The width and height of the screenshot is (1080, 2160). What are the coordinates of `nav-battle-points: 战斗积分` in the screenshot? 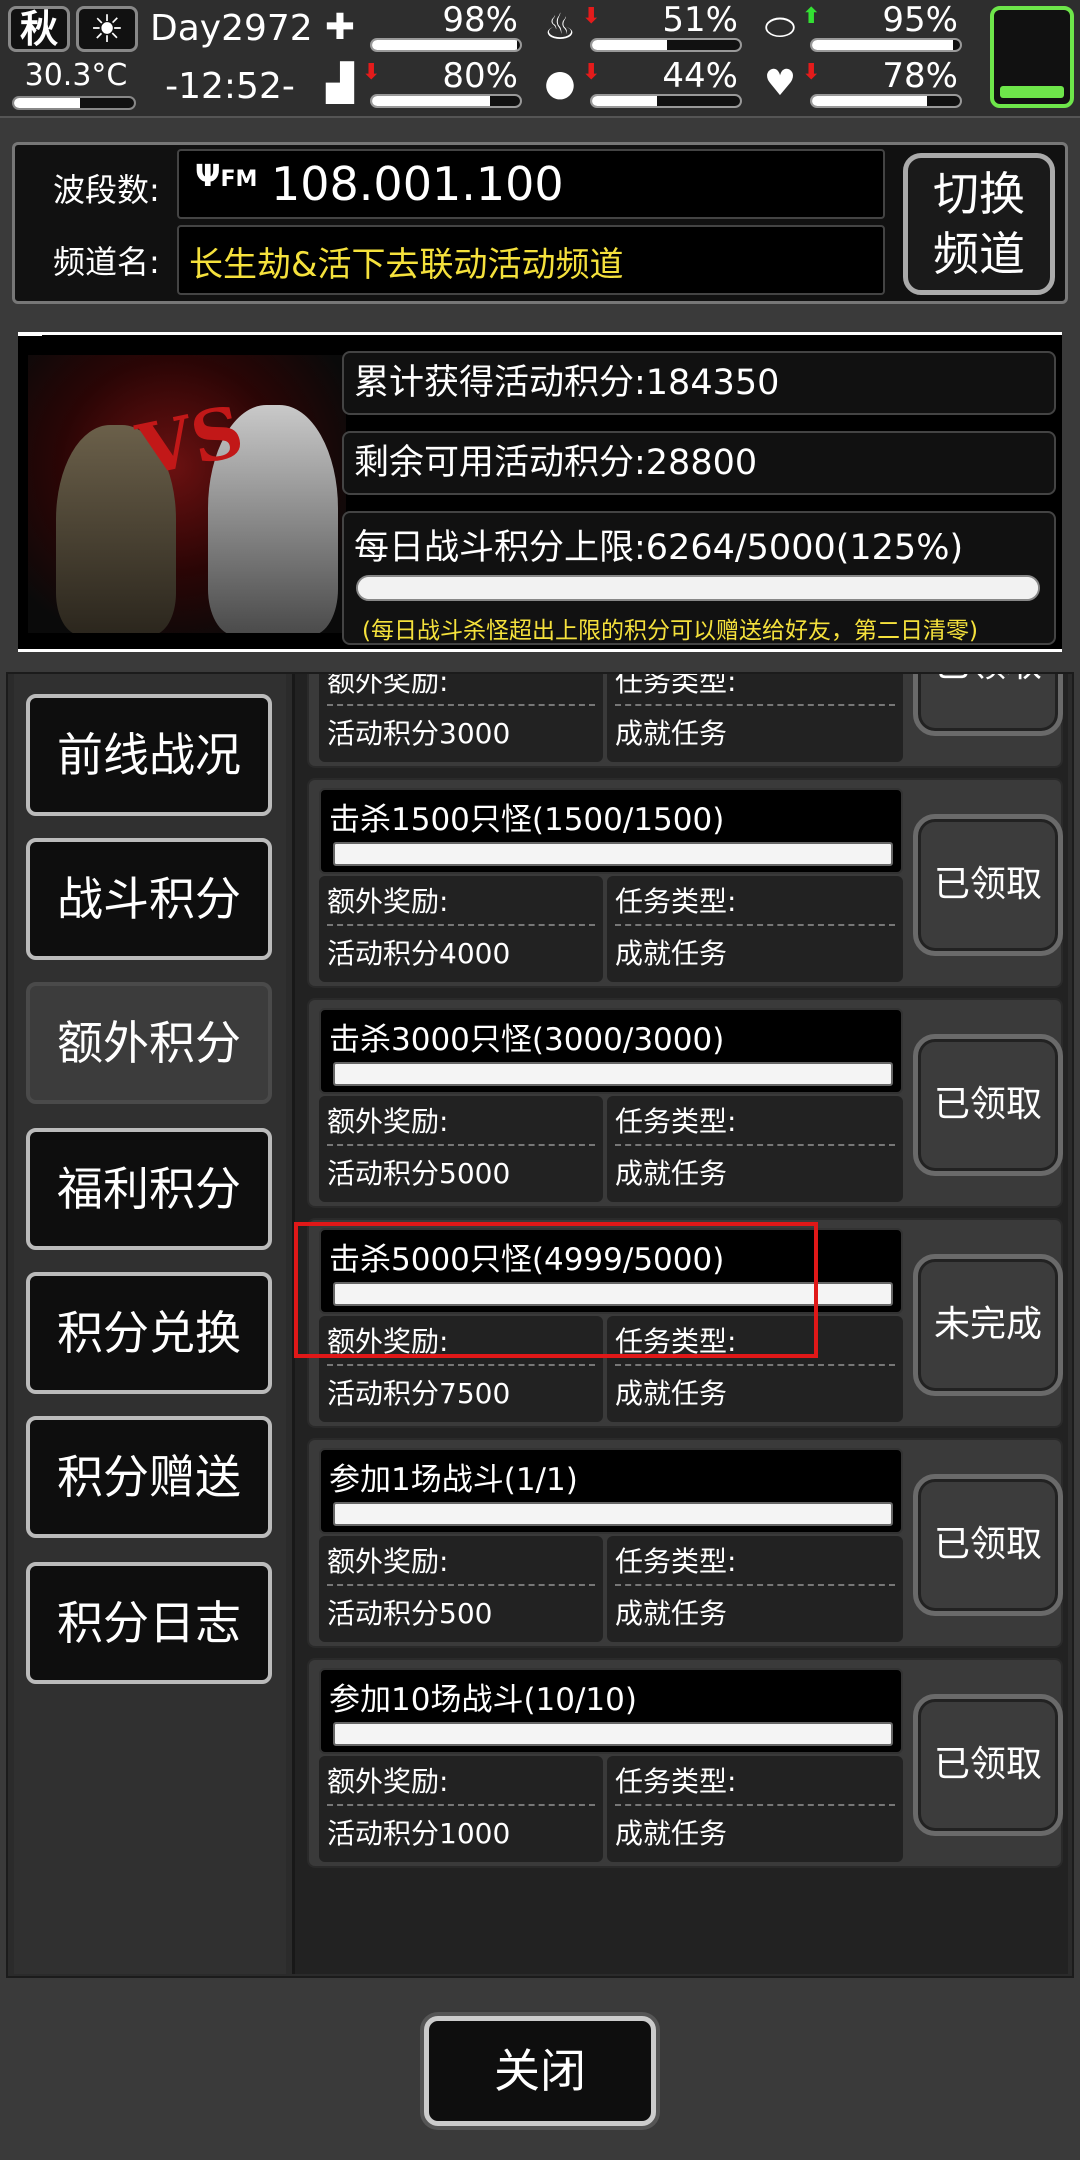 It's located at (149, 899).